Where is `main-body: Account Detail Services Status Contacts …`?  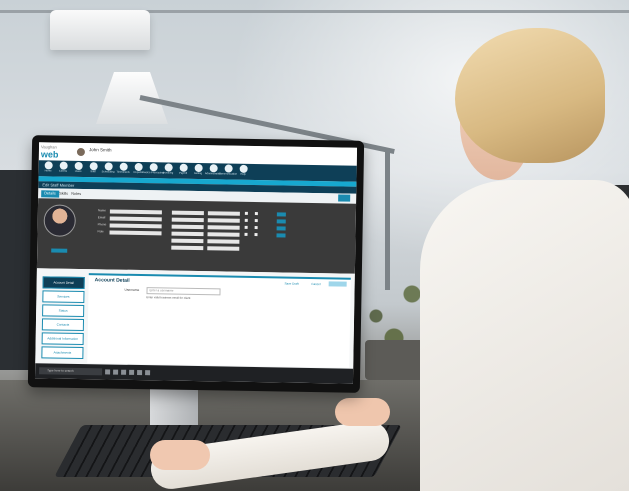 main-body: Account Detail Services Status Contacts … is located at coordinates (195, 318).